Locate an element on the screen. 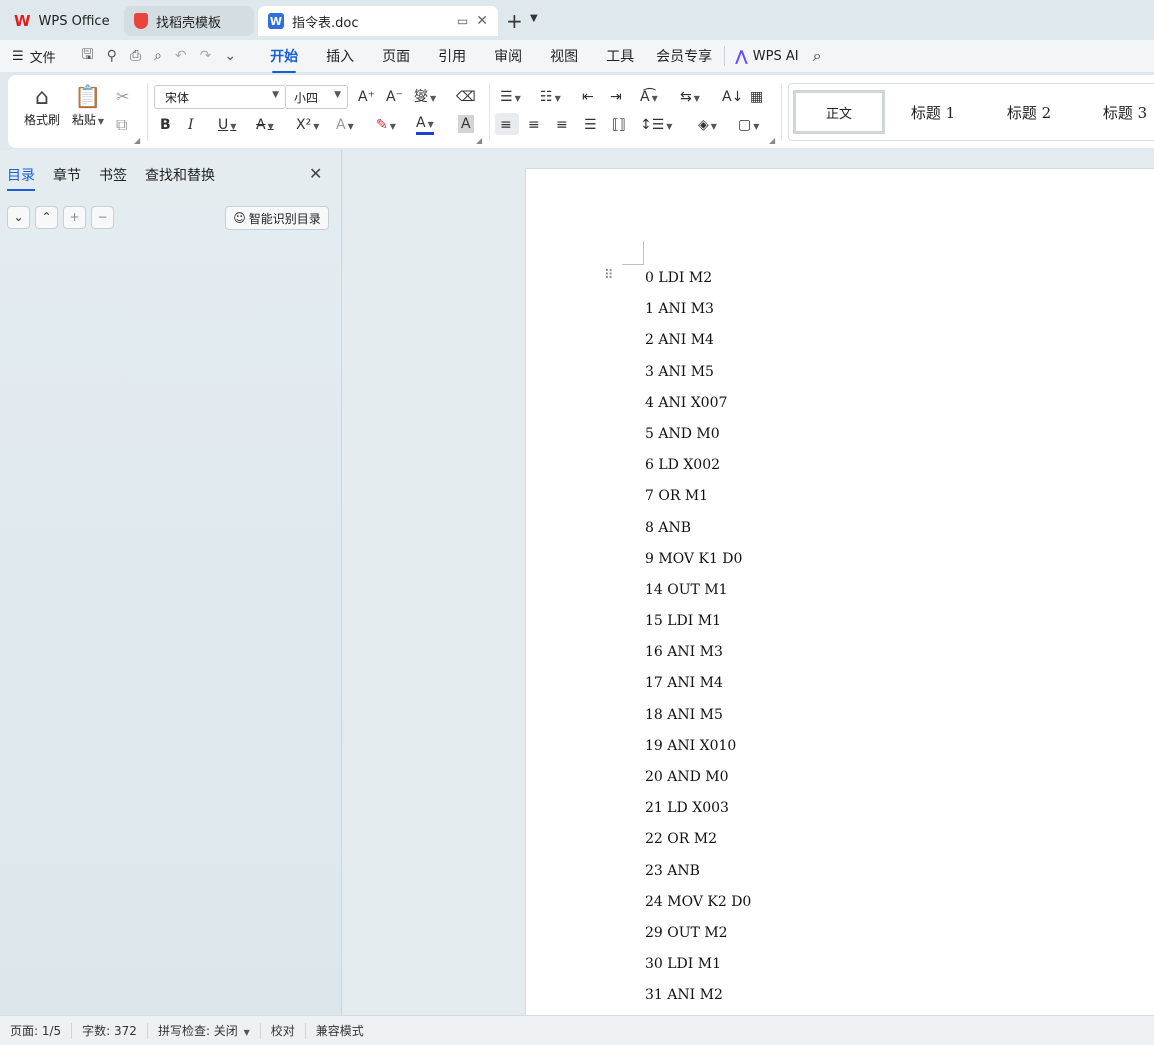 This screenshot has width=1154, height=1045. document-line: 0 LDI M2 is located at coordinates (698, 285).